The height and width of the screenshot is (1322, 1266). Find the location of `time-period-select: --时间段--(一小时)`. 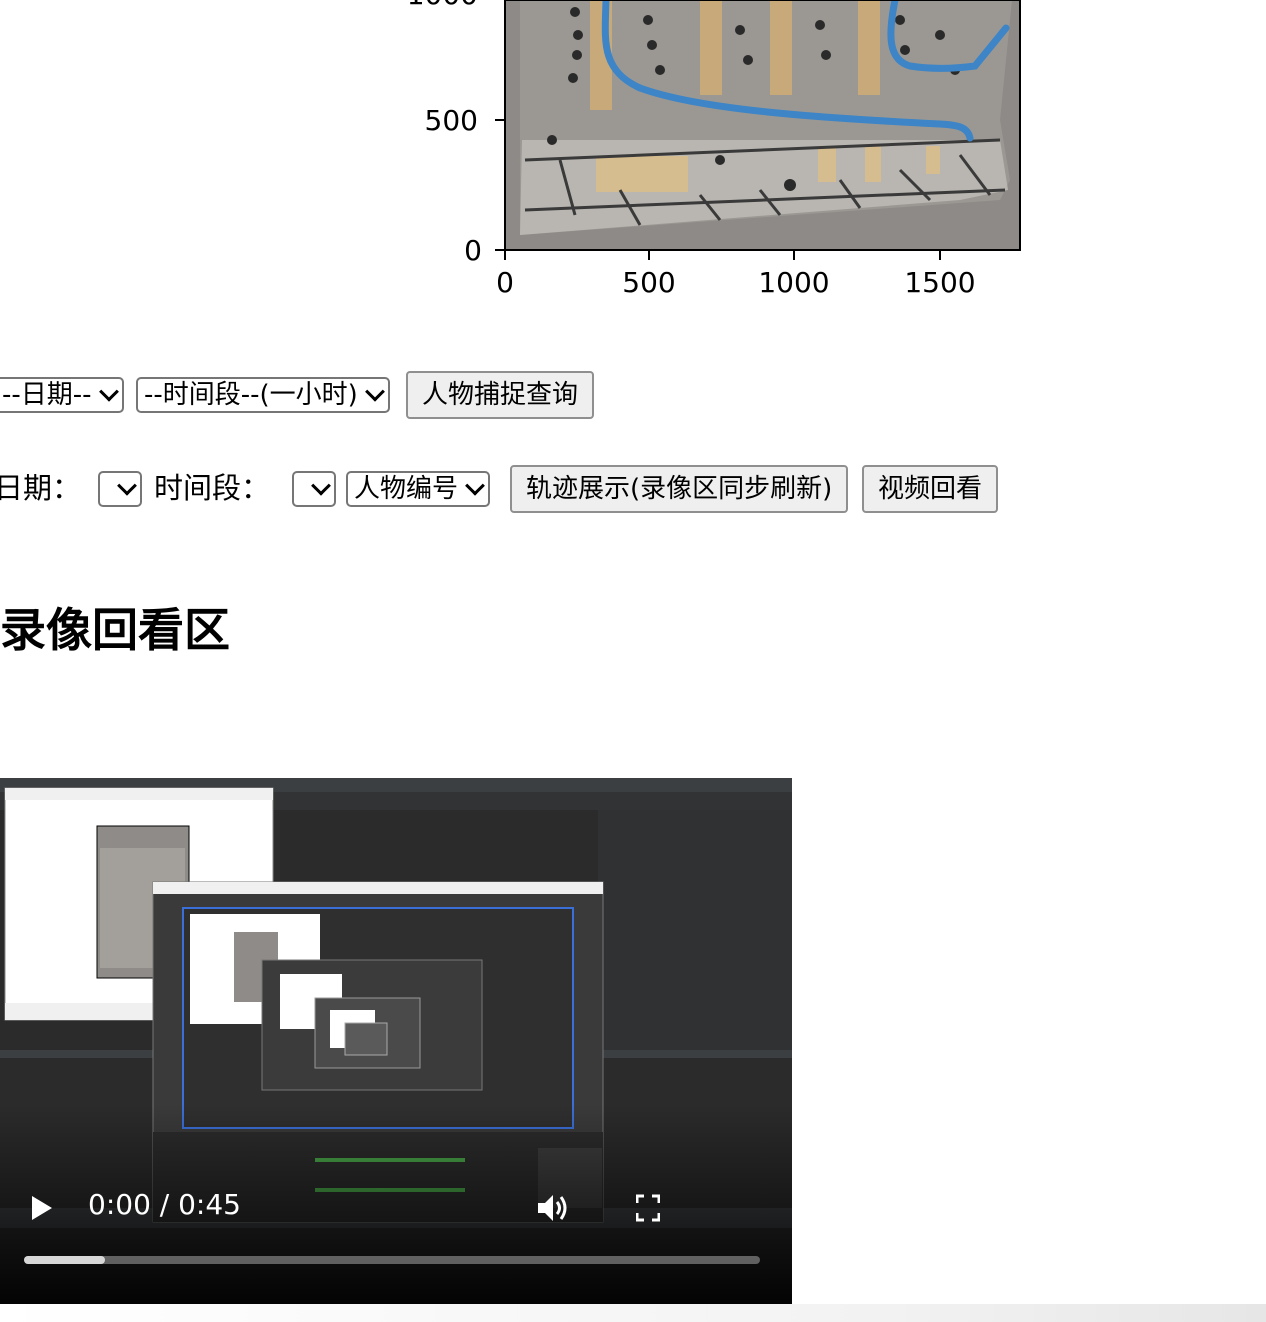

time-period-select: --时间段--(一小时) is located at coordinates (263, 395).